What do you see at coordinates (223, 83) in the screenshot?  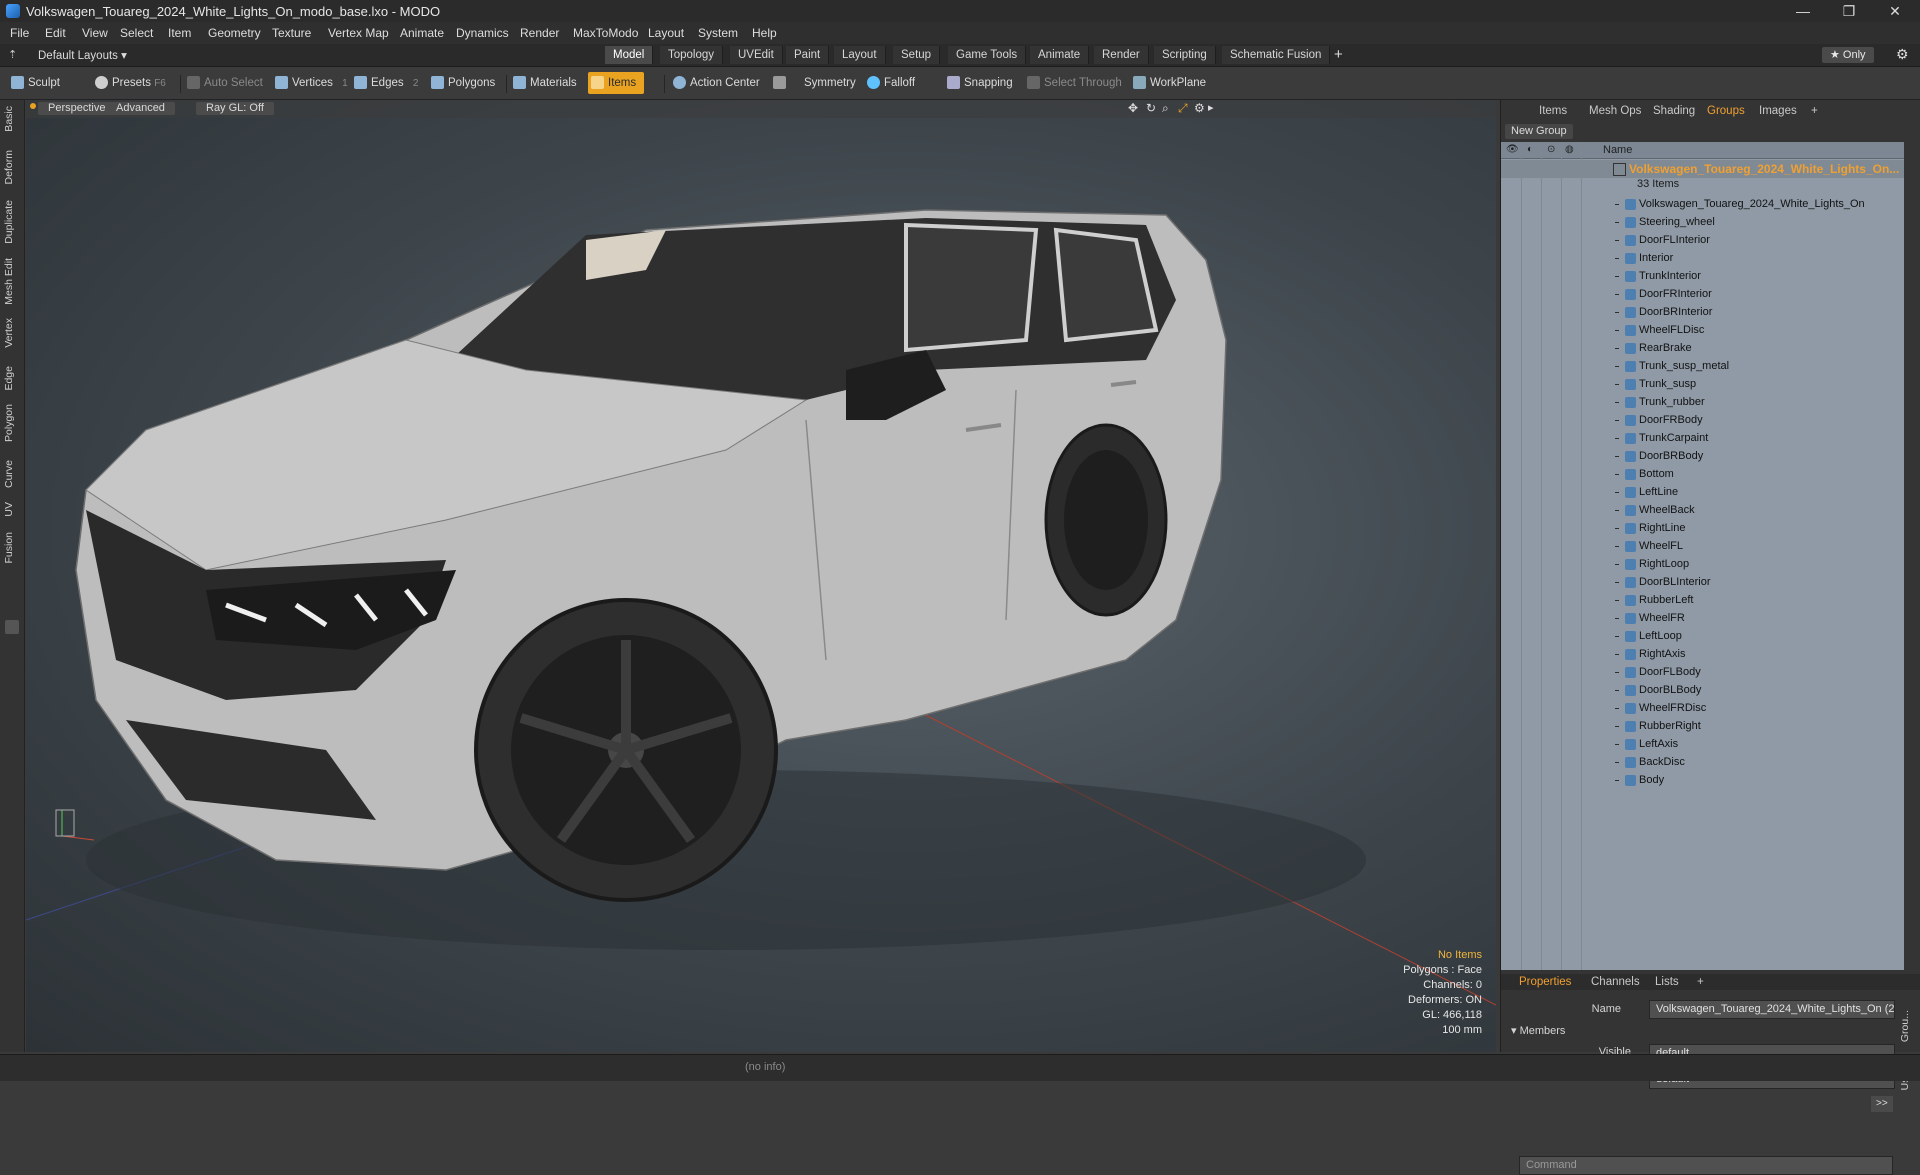 I see `auto-select-button: Auto Select` at bounding box center [223, 83].